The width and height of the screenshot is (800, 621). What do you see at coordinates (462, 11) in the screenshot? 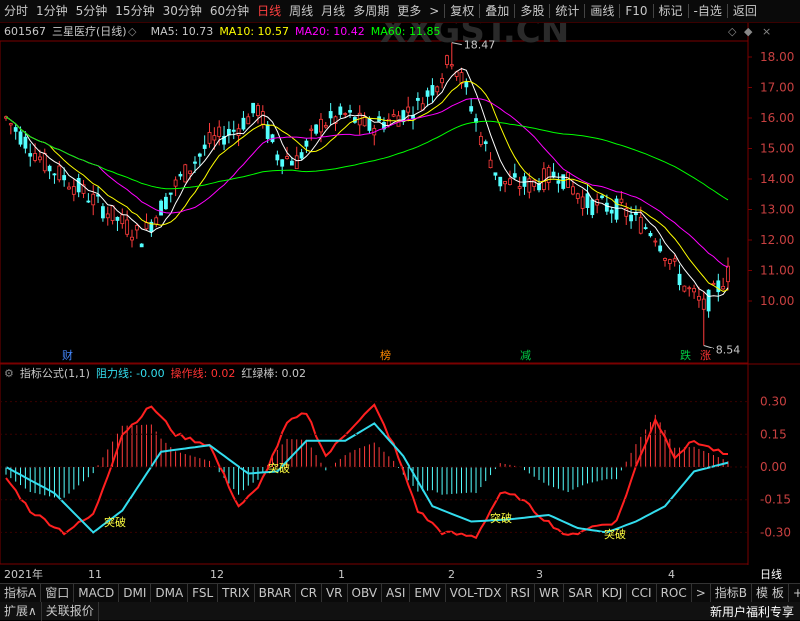
I see `action-button-0: 复权` at bounding box center [462, 11].